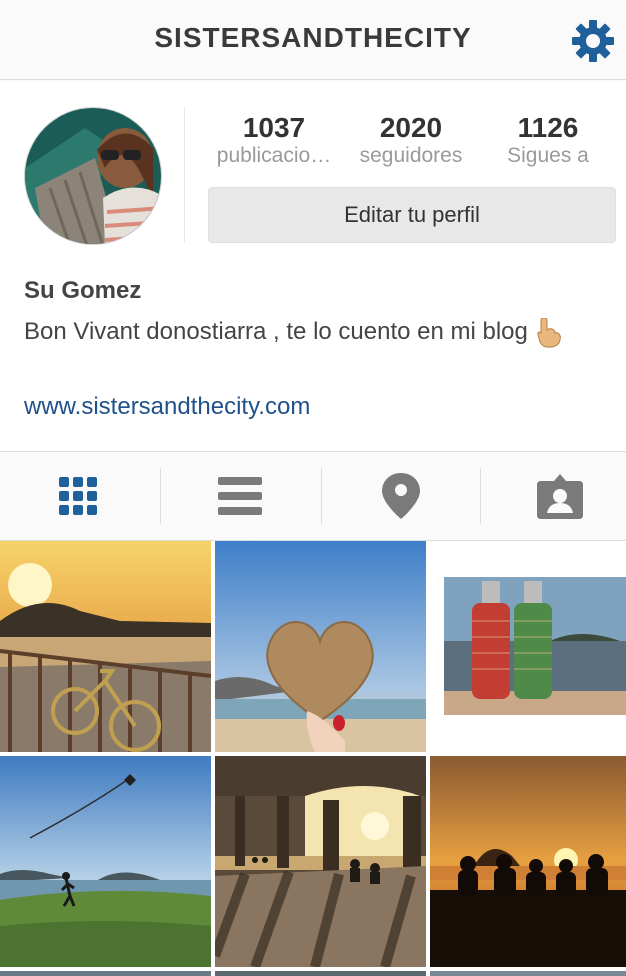 Image resolution: width=626 pixels, height=976 pixels. I want to click on website-link: www.sistersandthecity.com, so click(167, 407).